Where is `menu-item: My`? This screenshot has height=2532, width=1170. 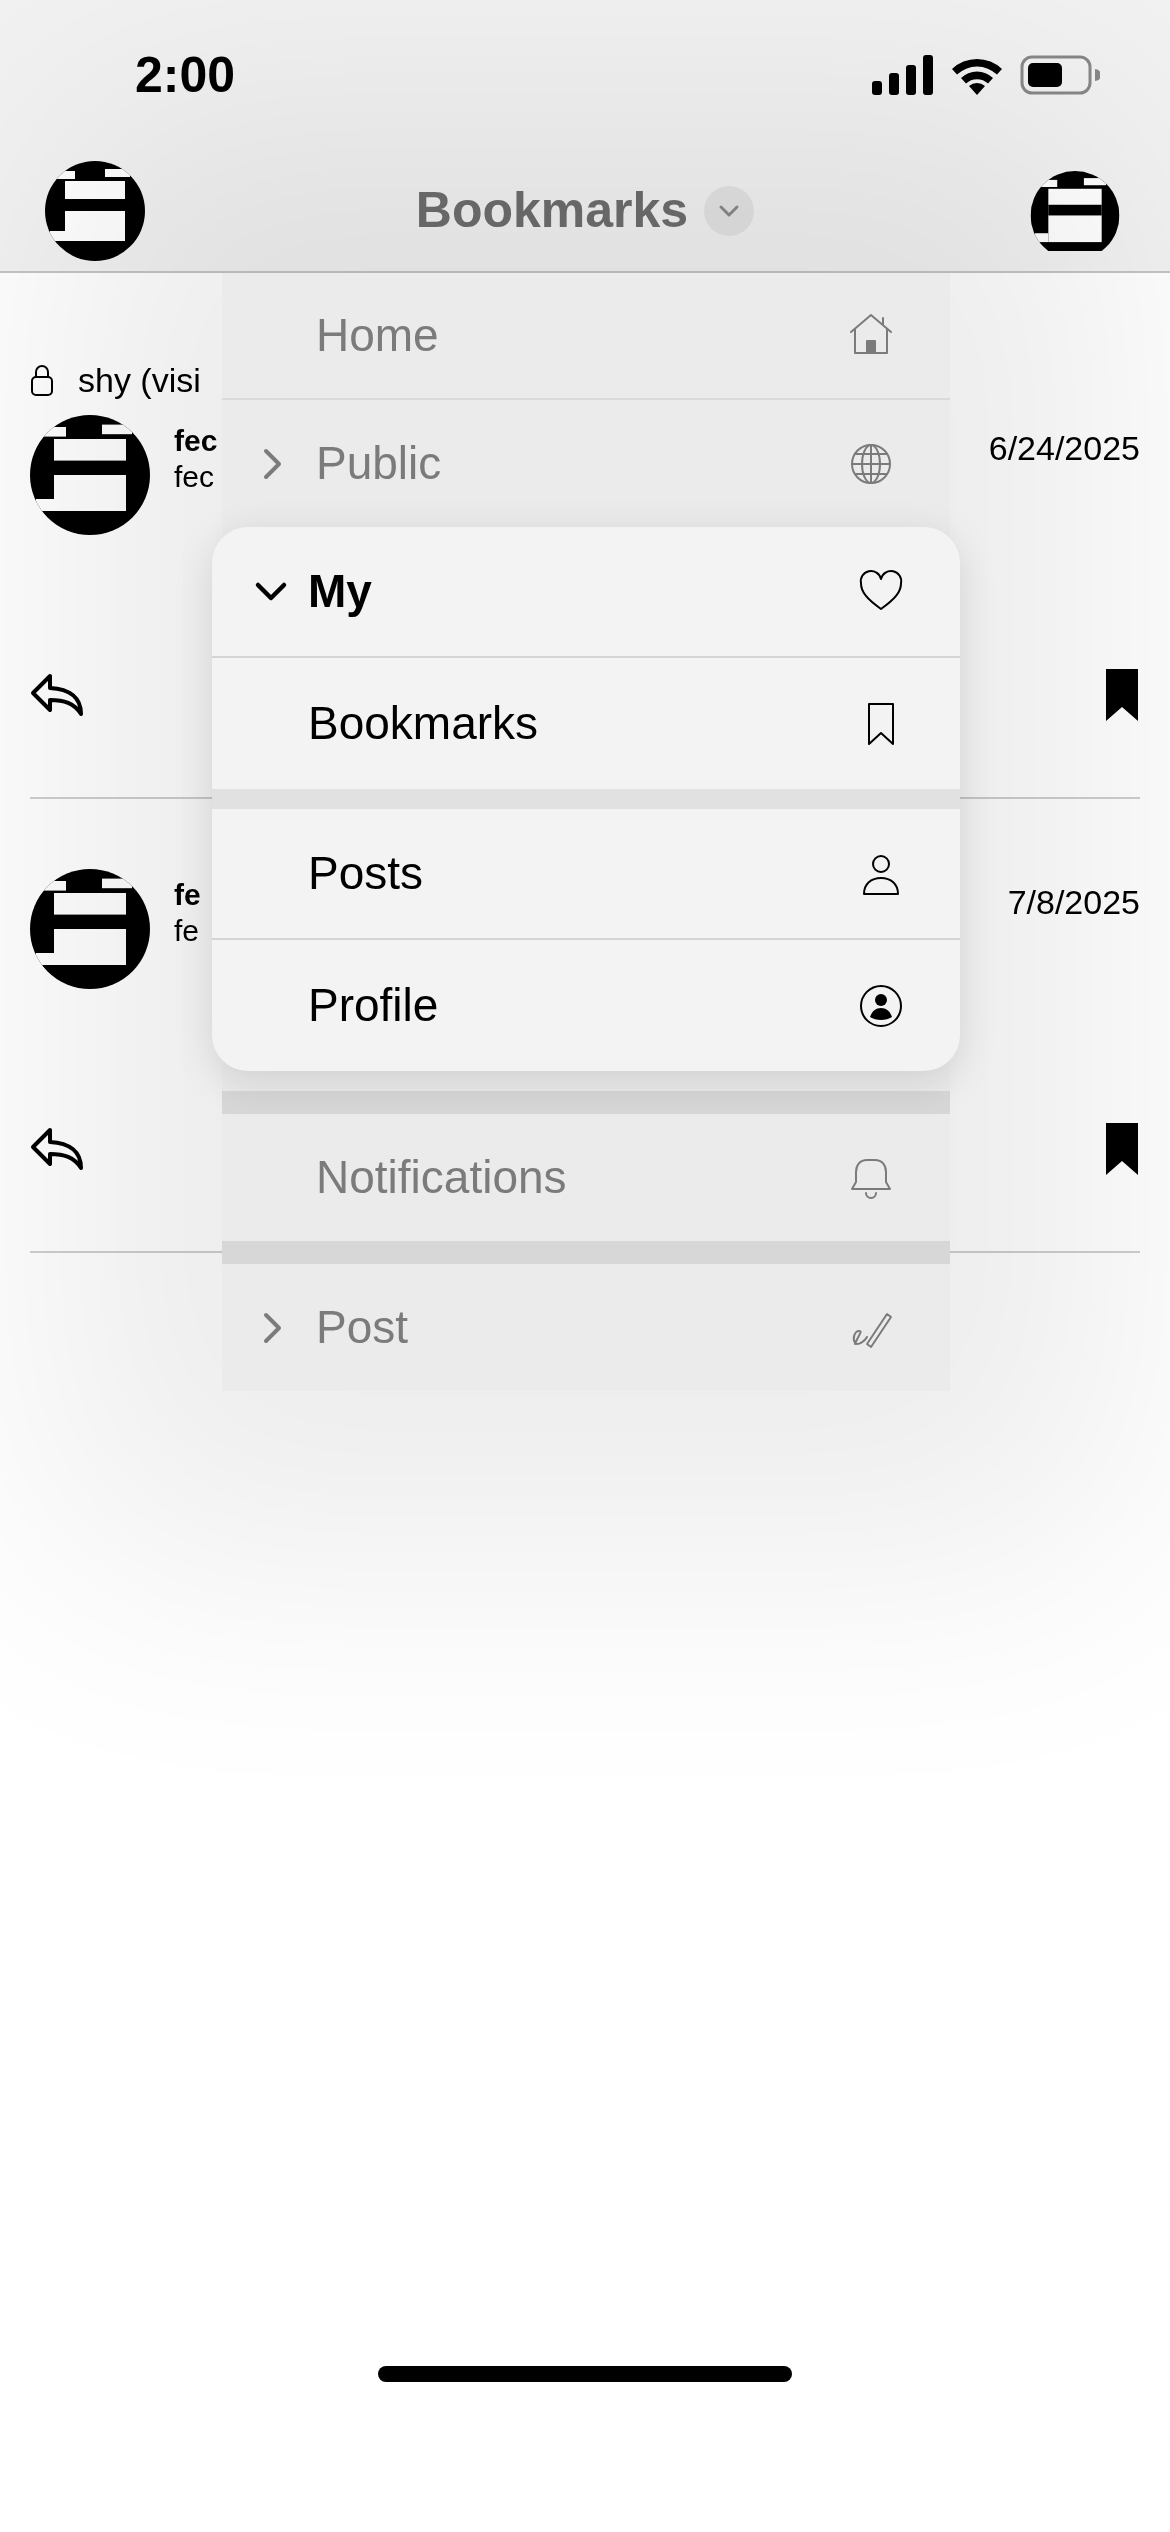
menu-item: My is located at coordinates (586, 592).